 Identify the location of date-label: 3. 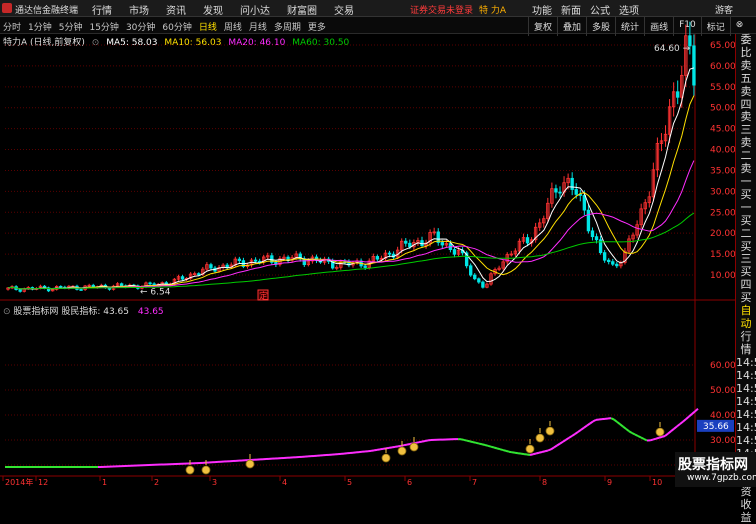
(214, 482).